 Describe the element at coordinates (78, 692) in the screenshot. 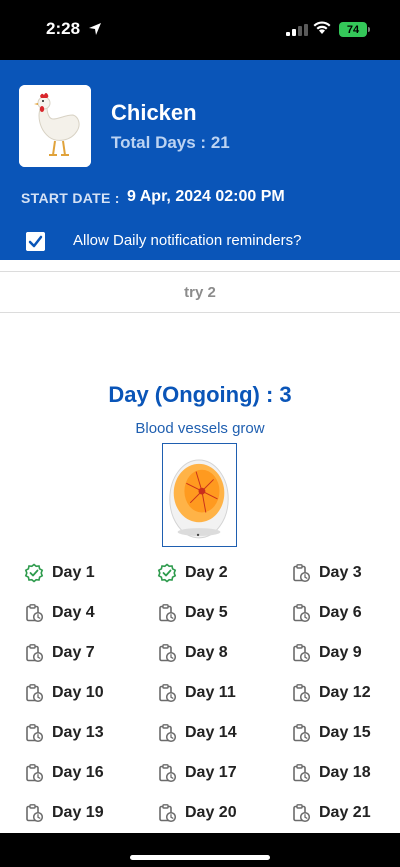

I see `day-label: Day 10` at that location.